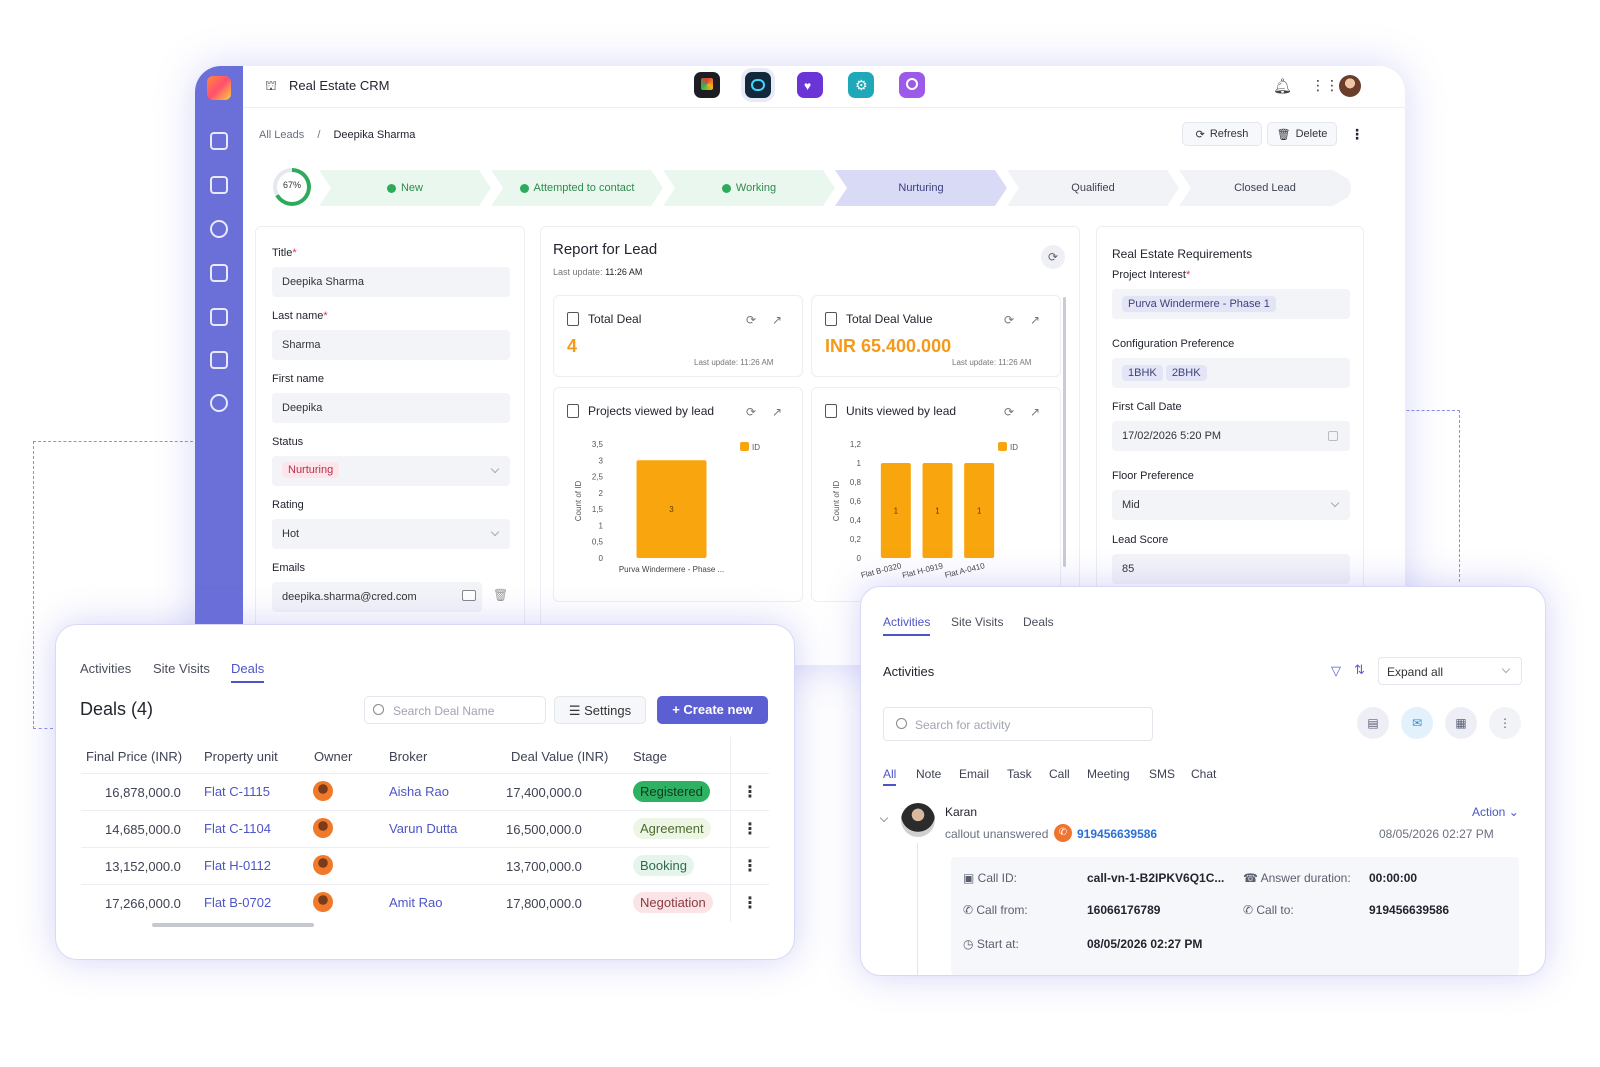  What do you see at coordinates (1450, 671) in the screenshot?
I see `expand-all-select: Expand all` at bounding box center [1450, 671].